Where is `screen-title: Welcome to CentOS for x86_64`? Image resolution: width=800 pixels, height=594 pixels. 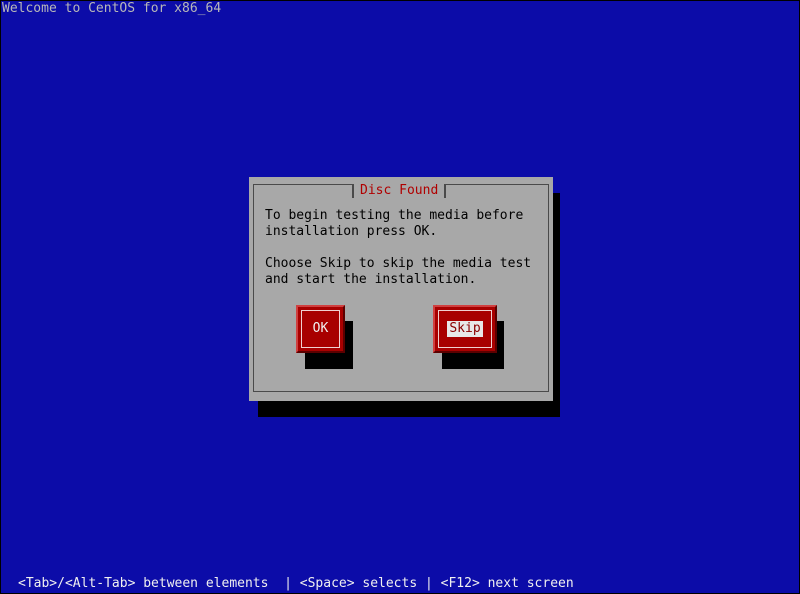
screen-title: Welcome to CentOS for x86_64 is located at coordinates (112, 8).